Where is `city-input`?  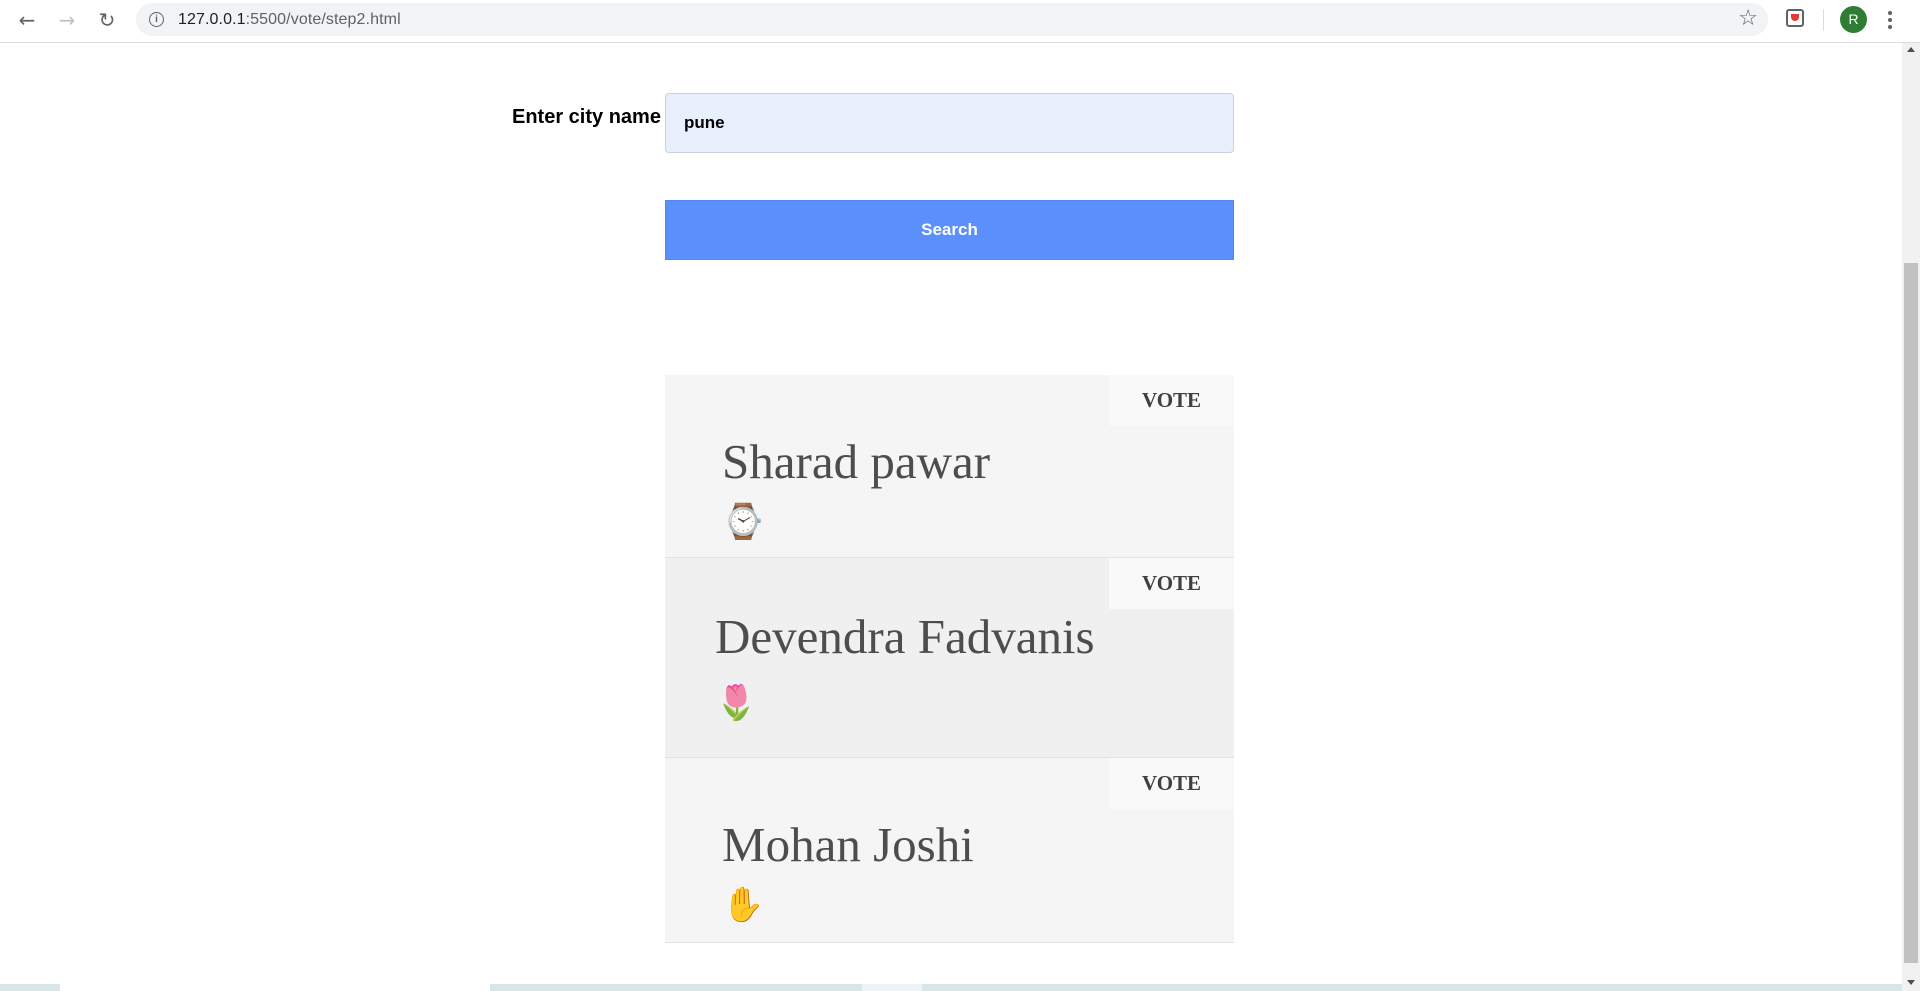 city-input is located at coordinates (949, 123).